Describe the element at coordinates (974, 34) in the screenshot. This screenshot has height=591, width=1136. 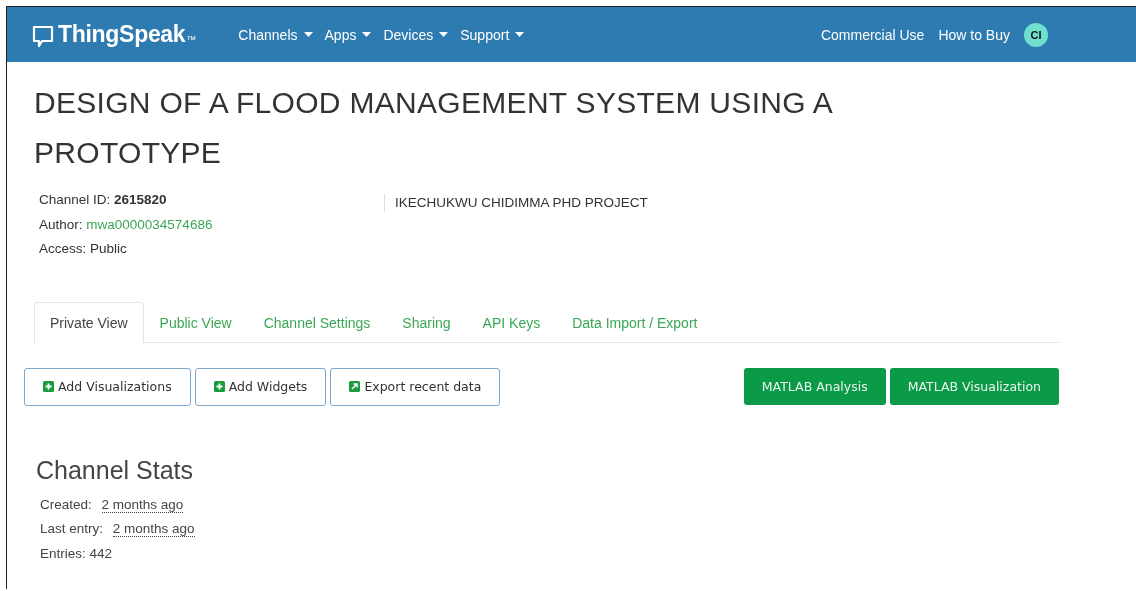
I see `nav-link: How to Buy` at that location.